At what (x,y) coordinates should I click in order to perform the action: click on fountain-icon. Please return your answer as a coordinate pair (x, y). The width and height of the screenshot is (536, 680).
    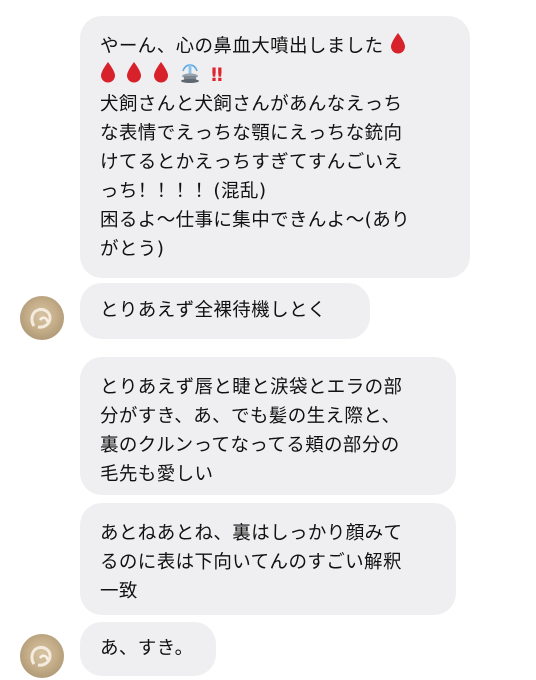
    Looking at the image, I should click on (189, 73).